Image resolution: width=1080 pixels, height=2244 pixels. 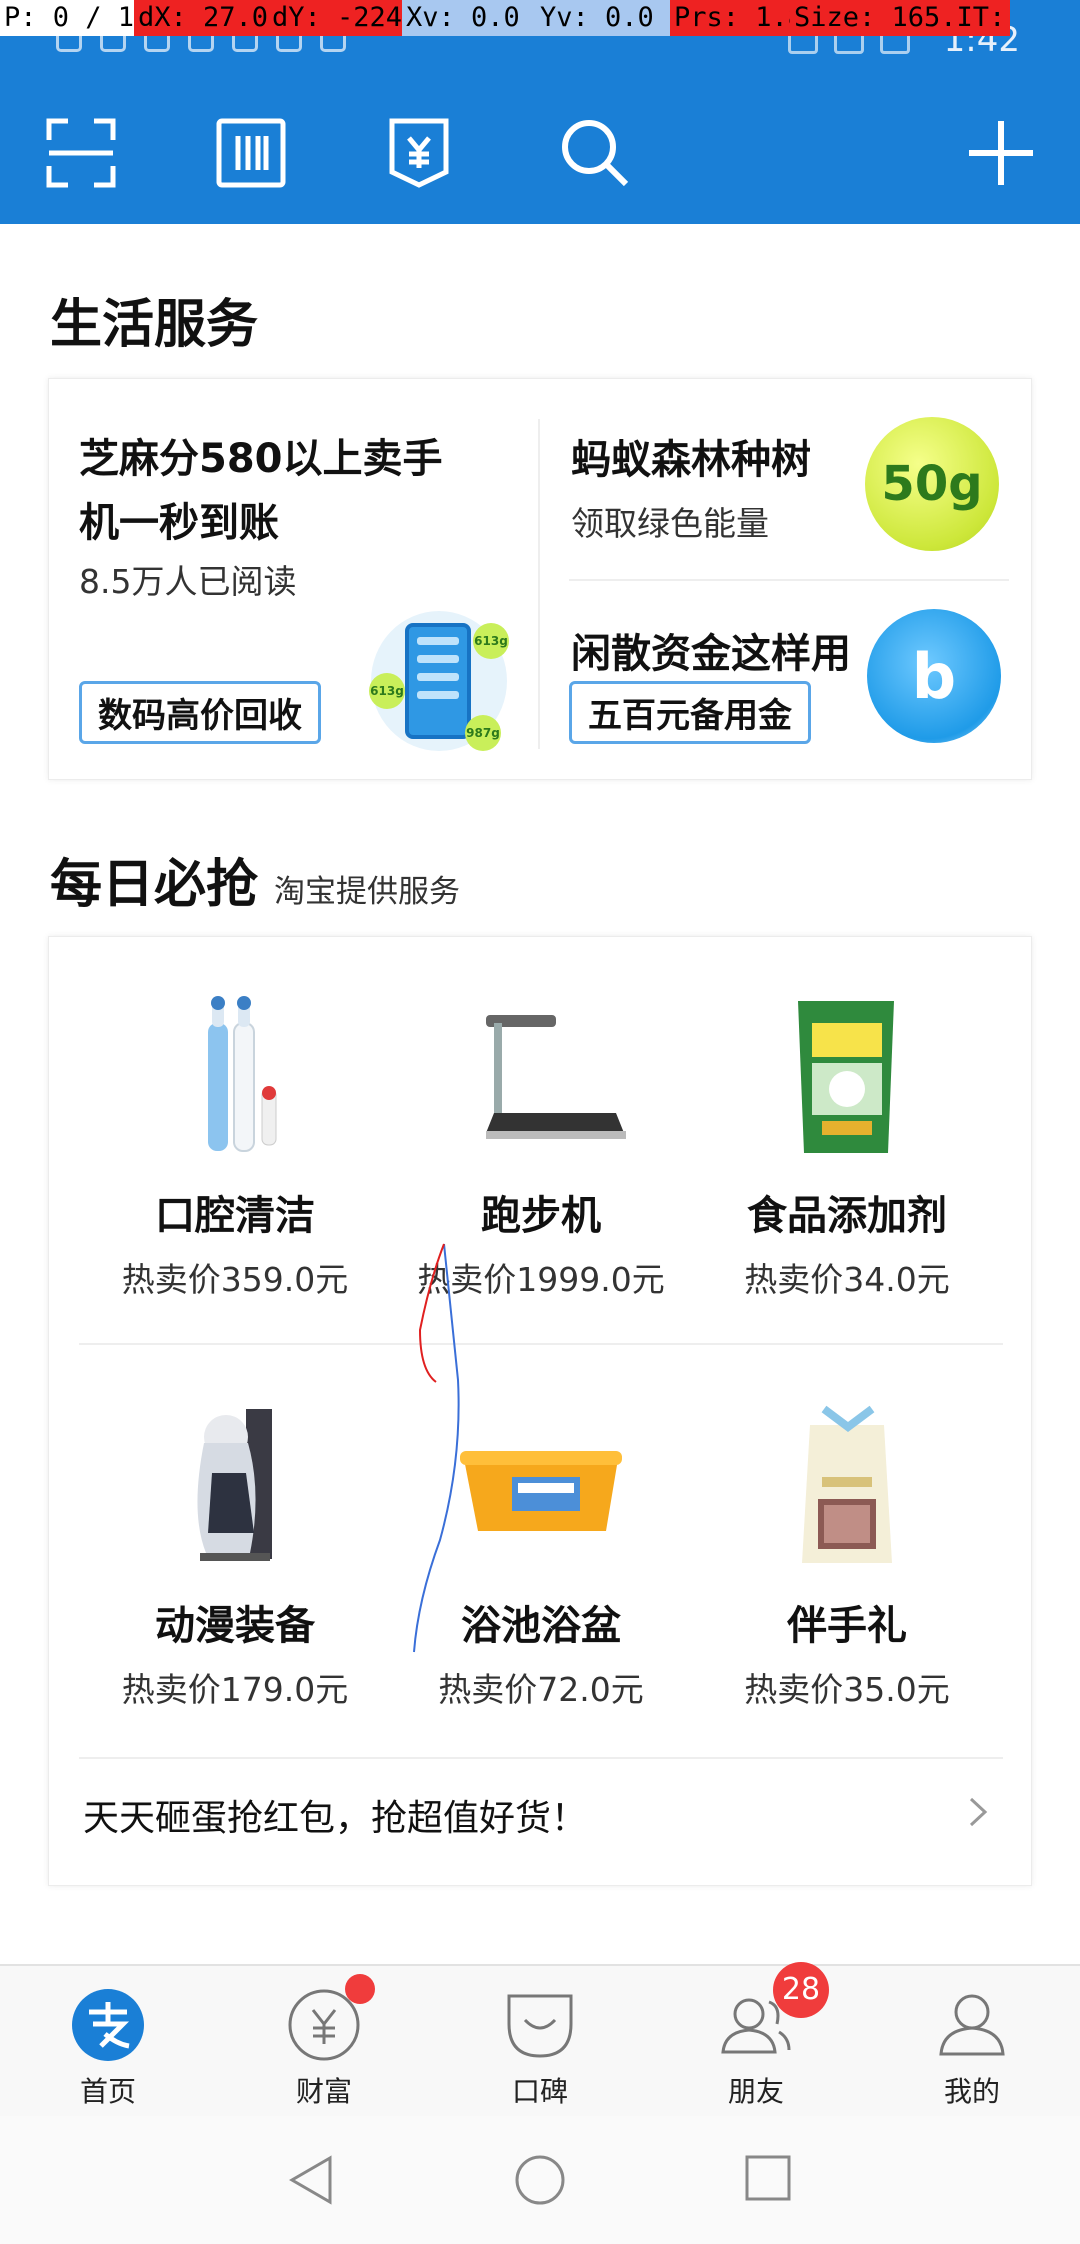 I want to click on header-toolbar, so click(x=540, y=153).